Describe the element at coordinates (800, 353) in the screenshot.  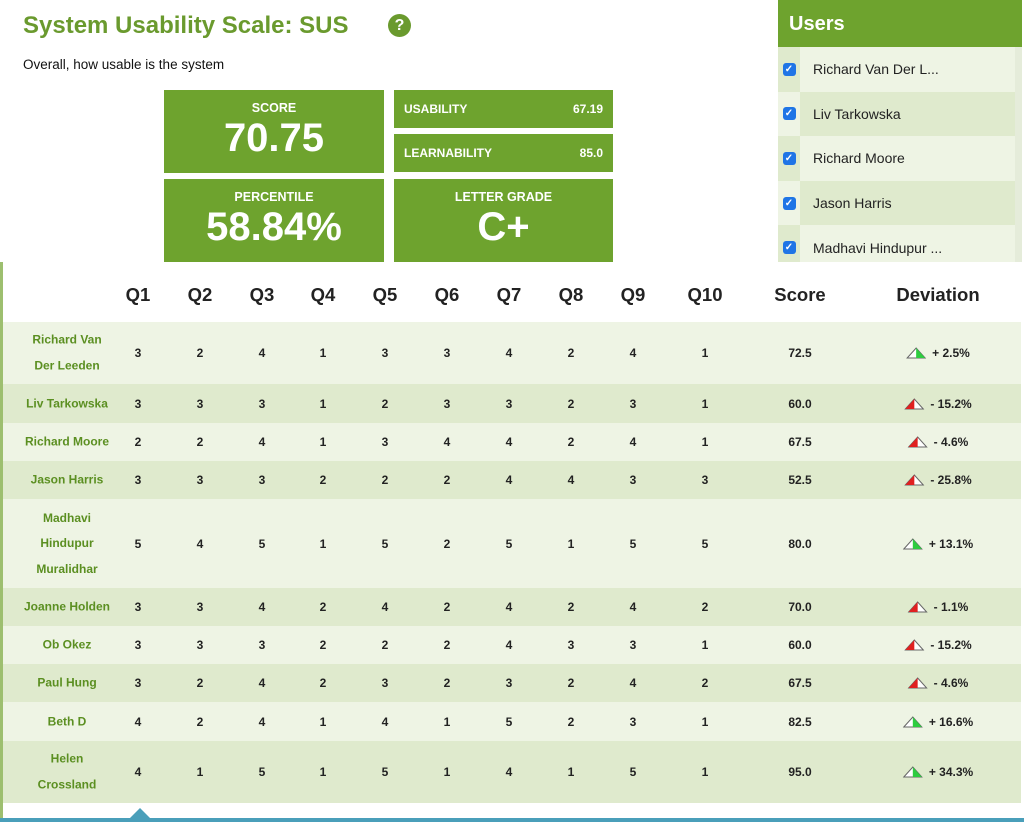
I see `row-score: 72.5` at that location.